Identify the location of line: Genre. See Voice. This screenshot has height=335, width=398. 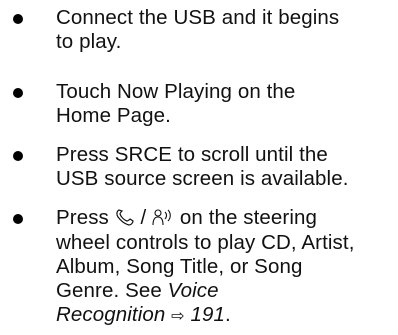
(224, 291).